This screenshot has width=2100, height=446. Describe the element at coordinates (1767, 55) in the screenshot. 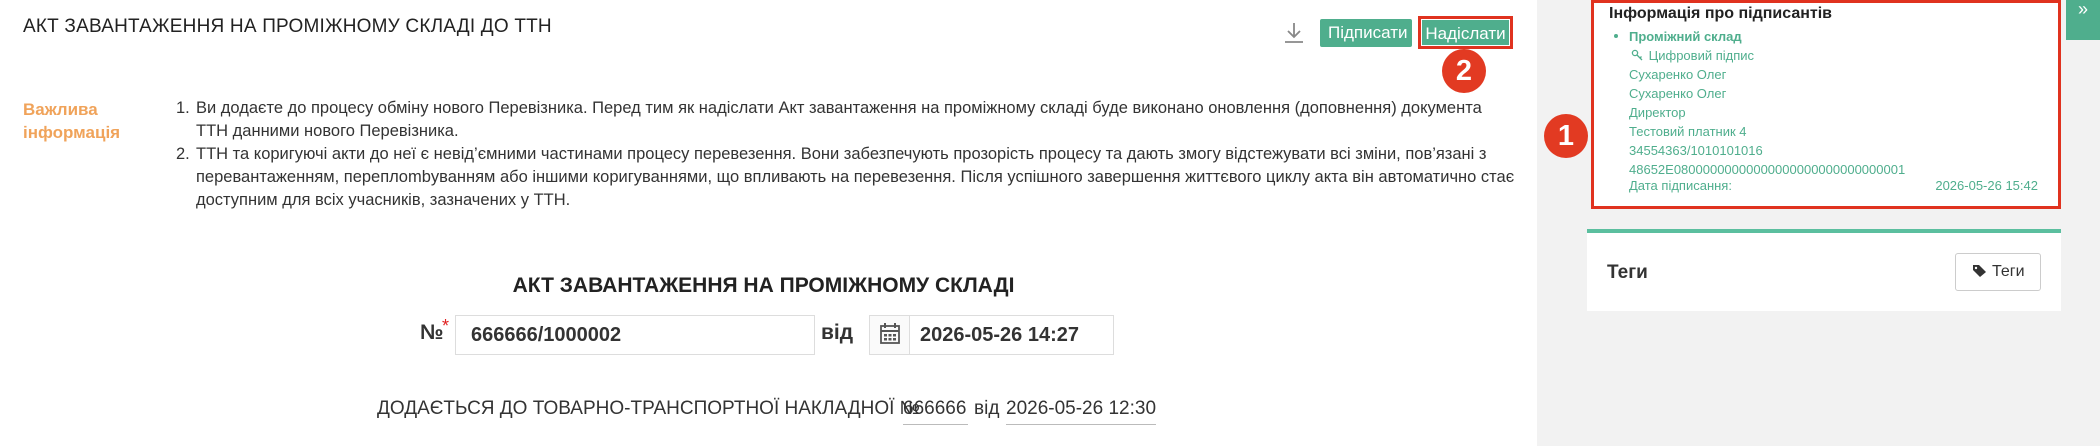

I see `signature-type: Цифровий підпис` at that location.